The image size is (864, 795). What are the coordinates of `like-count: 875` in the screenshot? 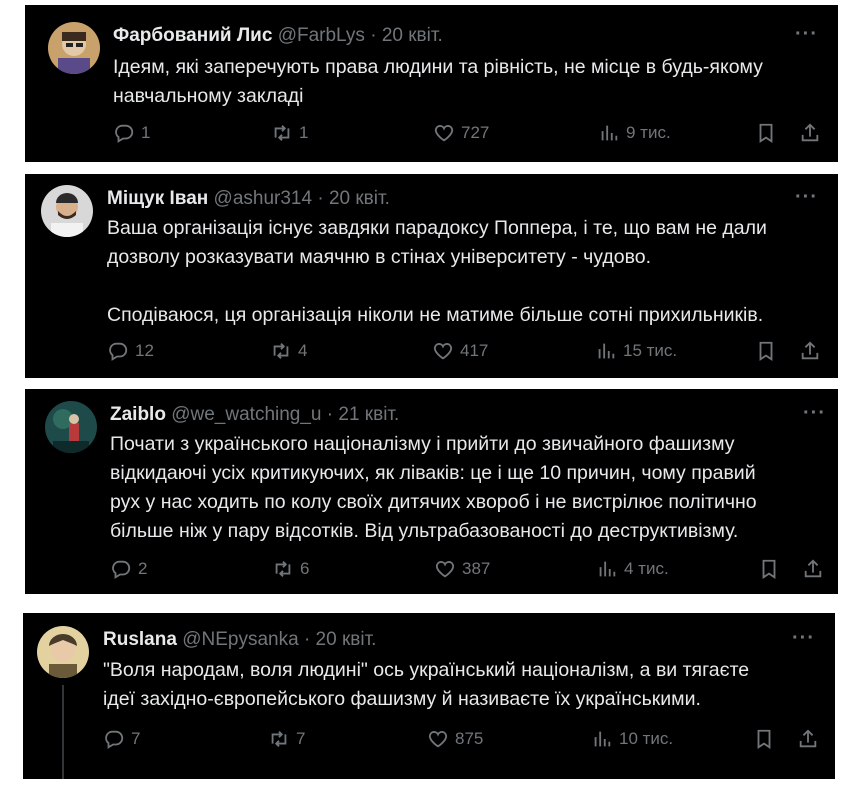 It's located at (469, 738).